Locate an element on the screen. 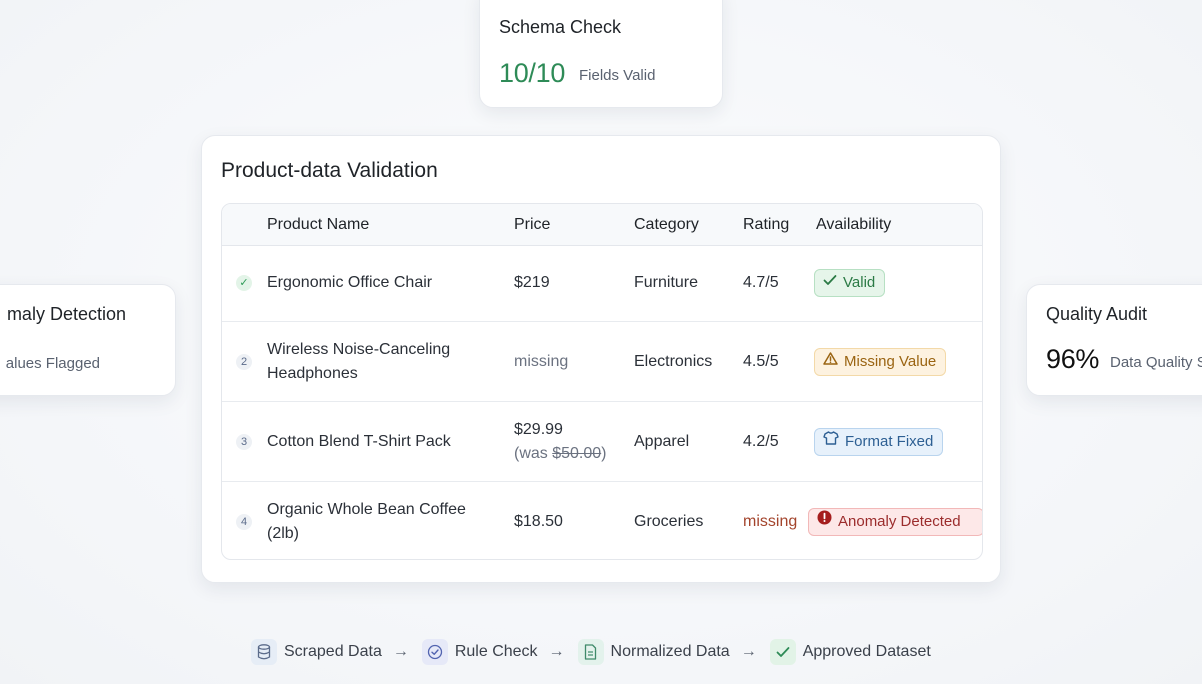 The width and height of the screenshot is (1202, 684). product-category: Furniture is located at coordinates (666, 282).